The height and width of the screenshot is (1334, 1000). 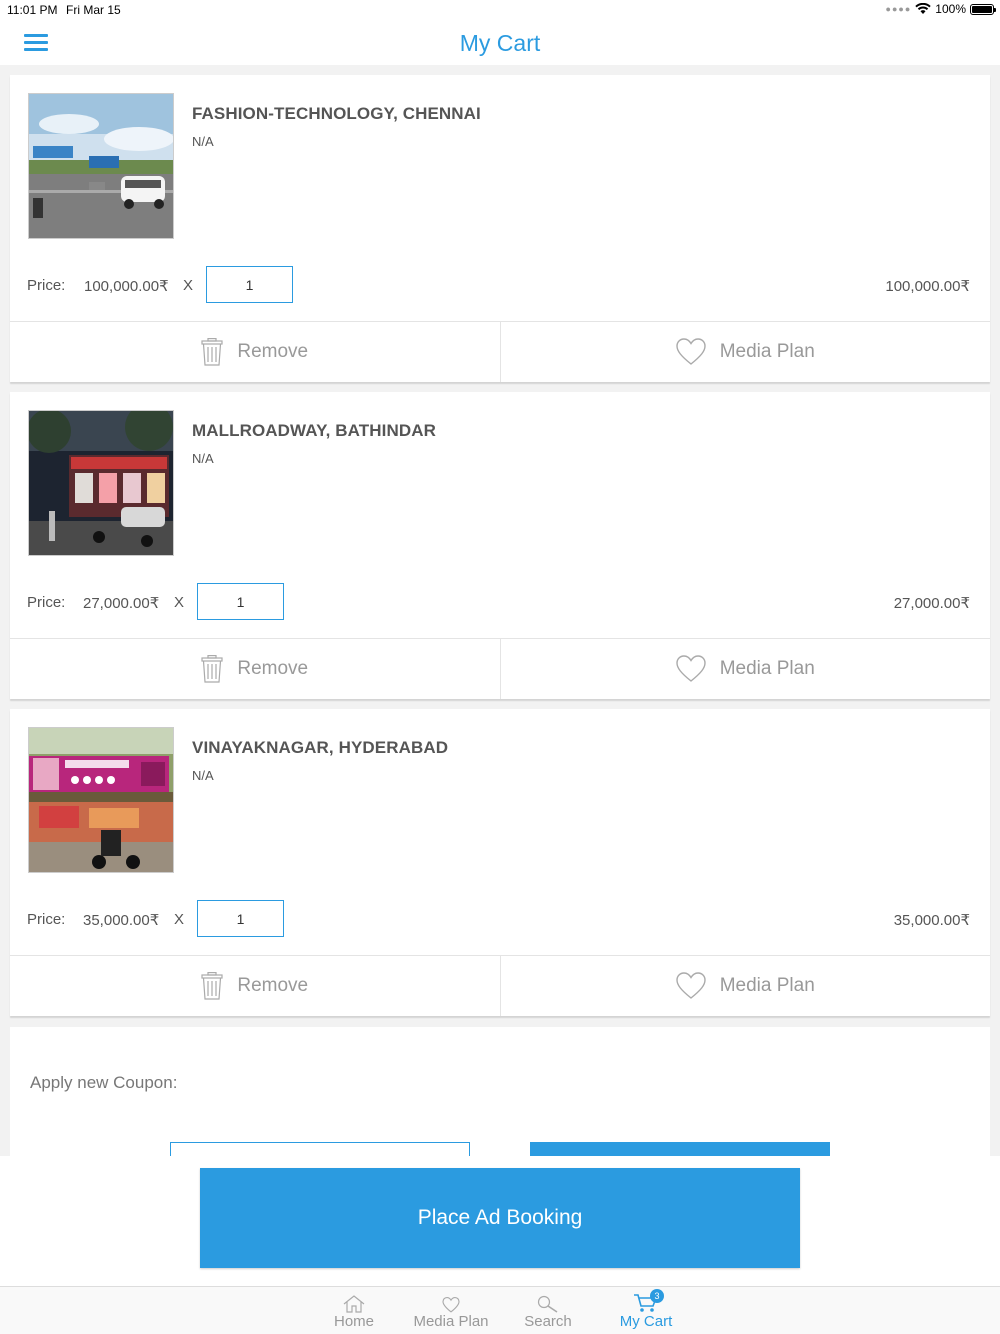 I want to click on status-date: Fri Mar 15, so click(x=93, y=10).